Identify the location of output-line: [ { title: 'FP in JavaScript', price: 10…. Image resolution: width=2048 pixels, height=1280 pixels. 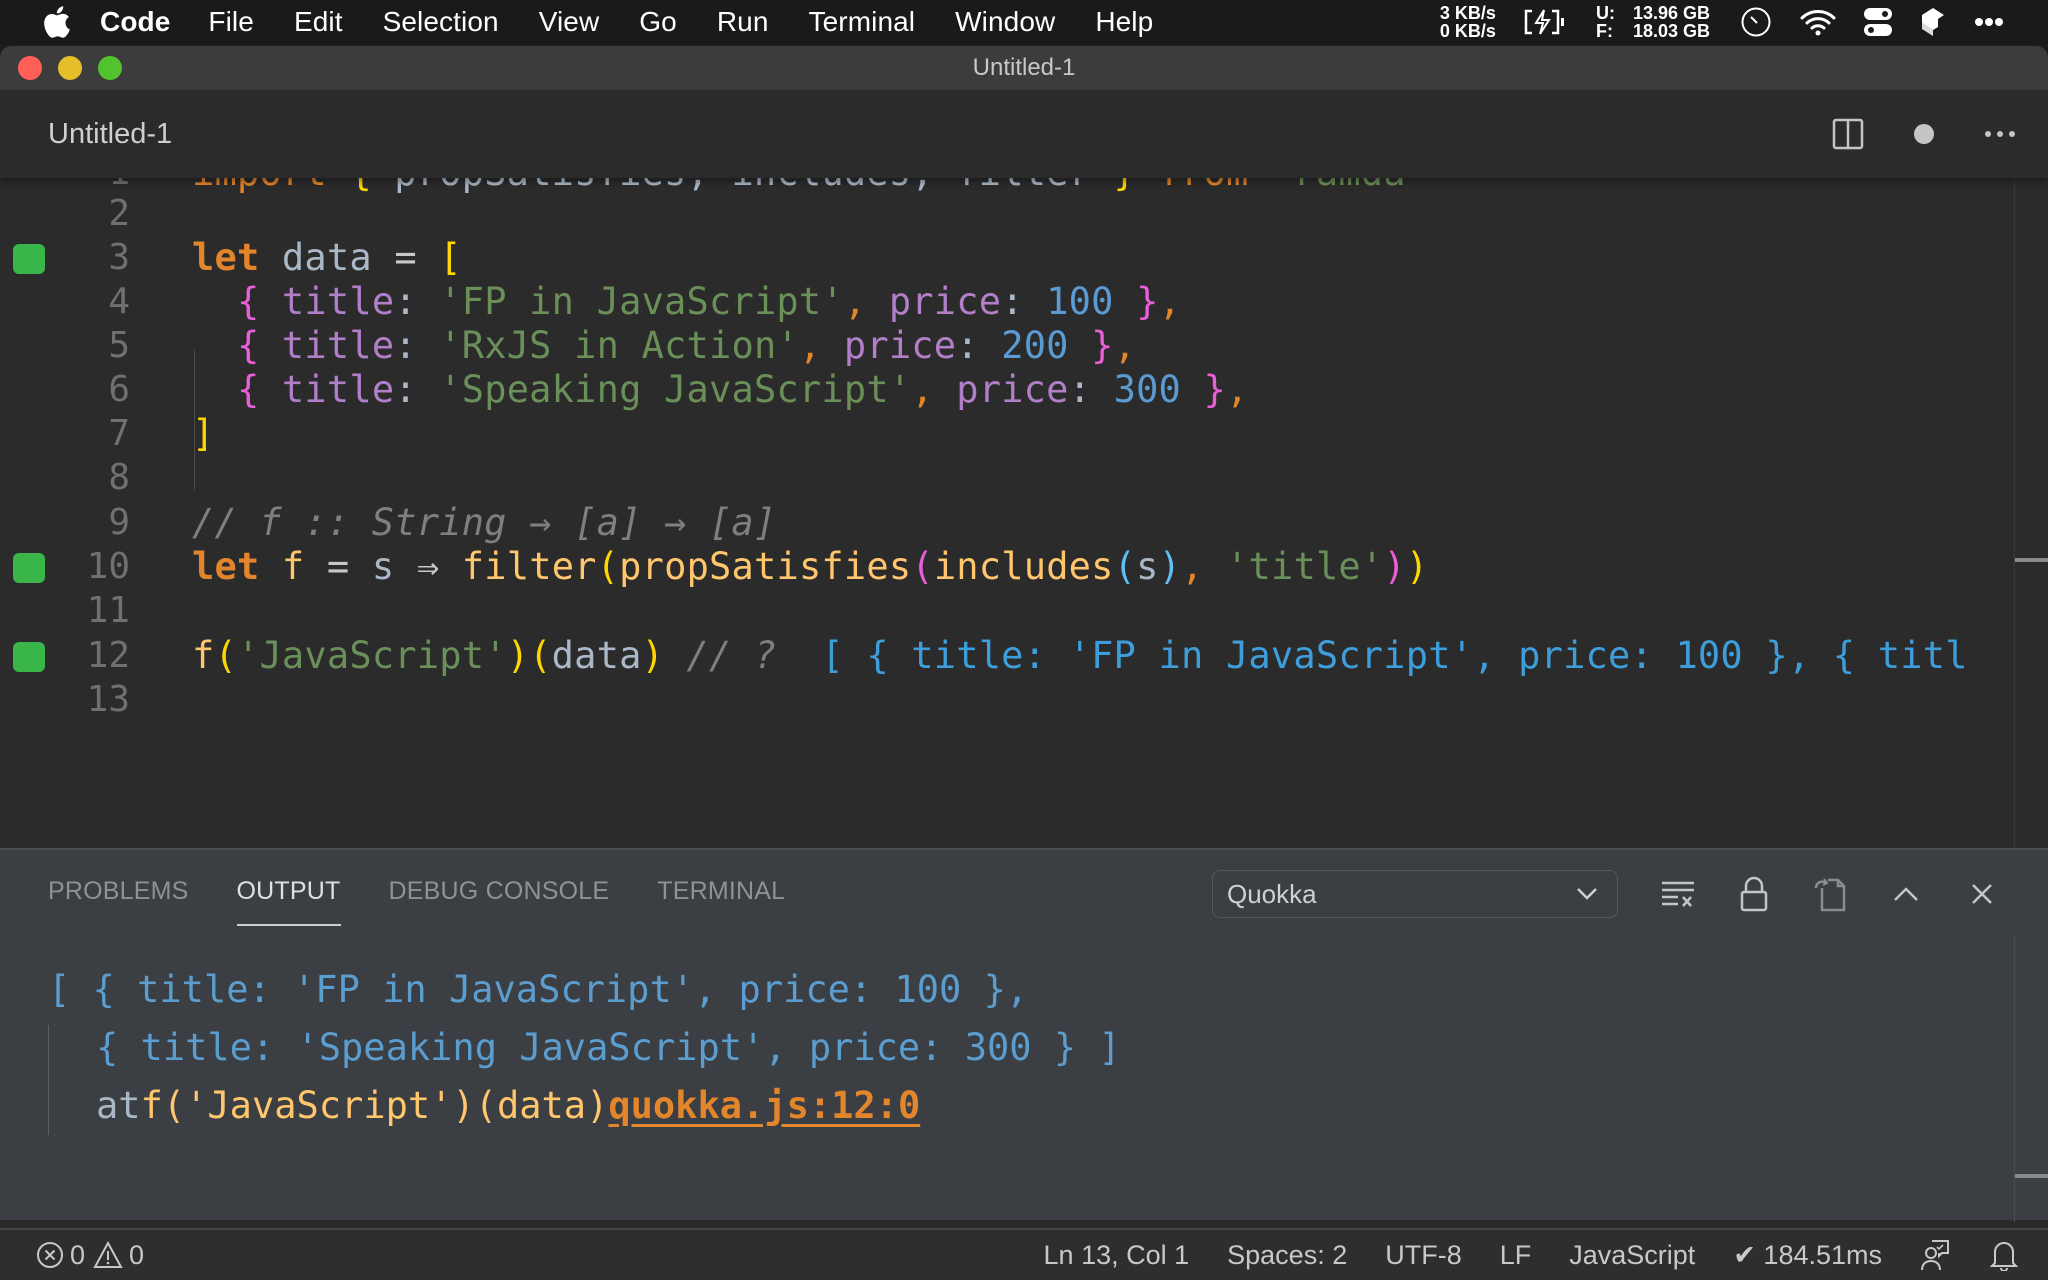
(538, 989).